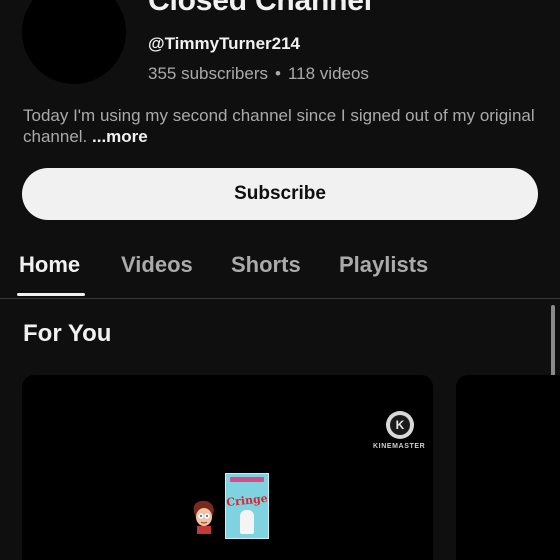 The image size is (560, 560). I want to click on kinemaster-logo-icon: K, so click(400, 425).